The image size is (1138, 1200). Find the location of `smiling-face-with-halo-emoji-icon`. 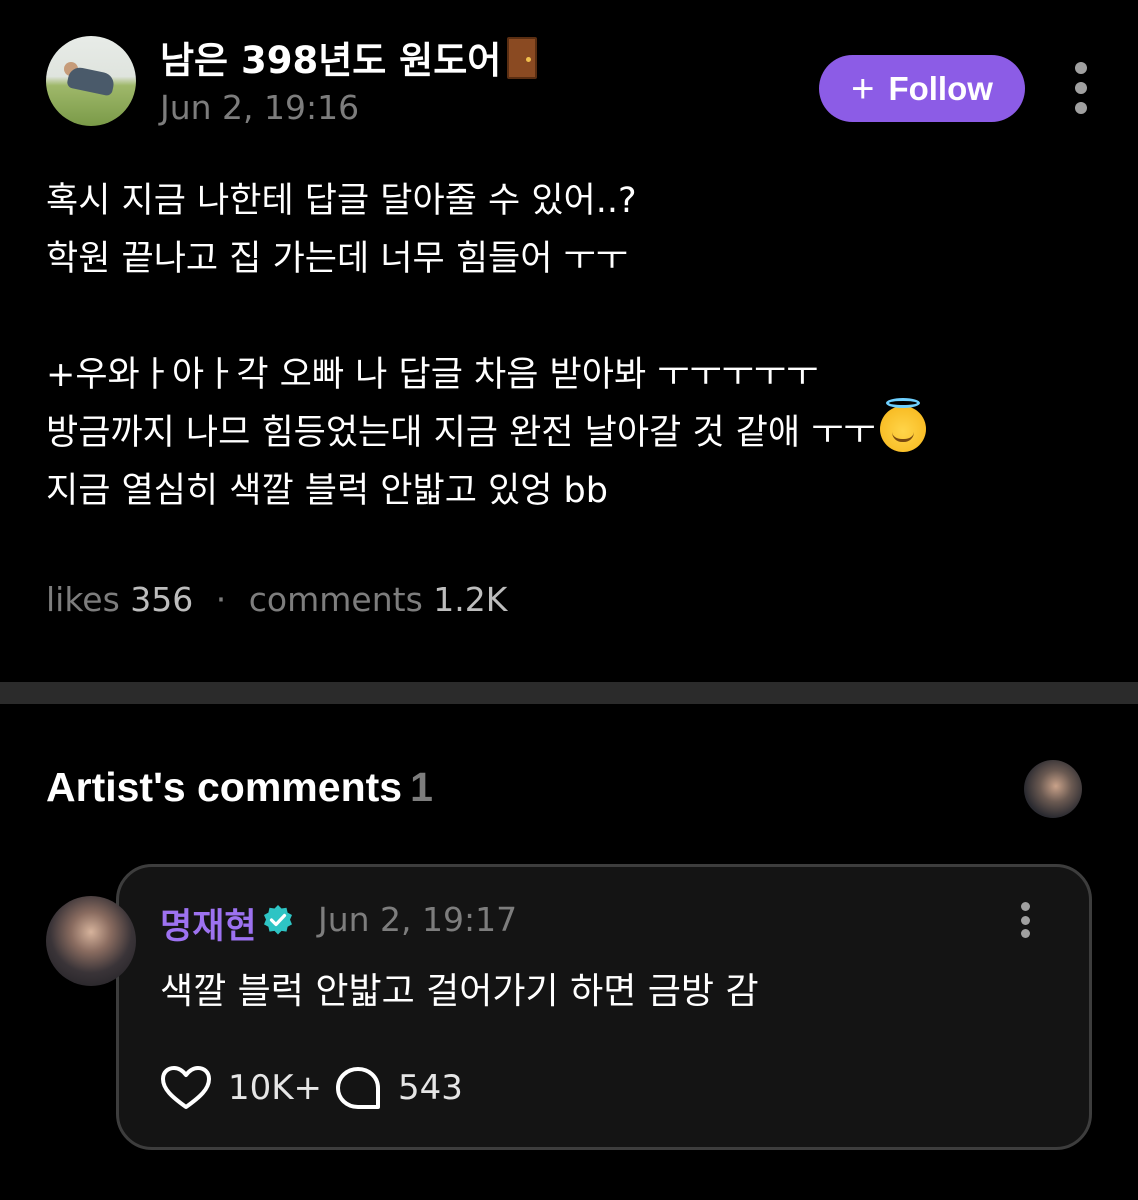

smiling-face-with-halo-emoji-icon is located at coordinates (902, 425).